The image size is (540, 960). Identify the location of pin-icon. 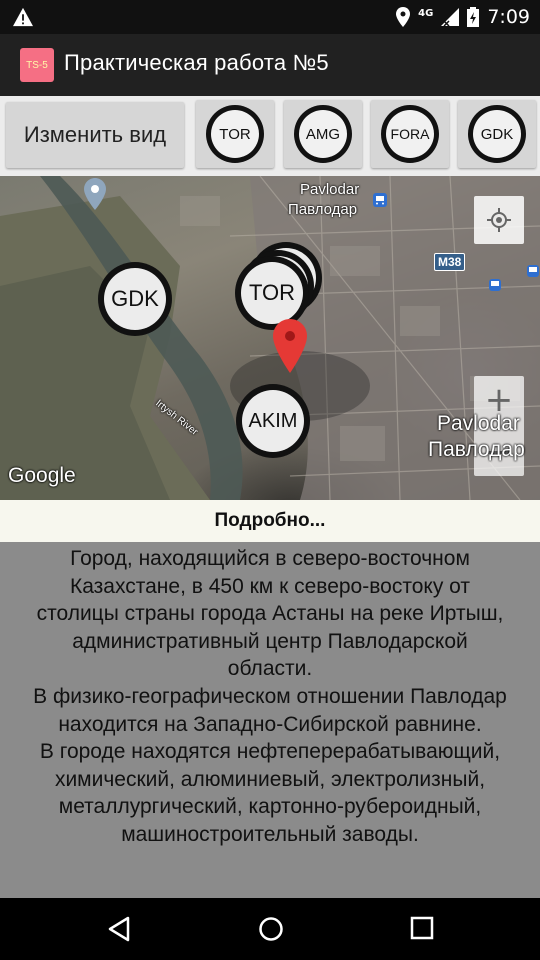
(95, 194).